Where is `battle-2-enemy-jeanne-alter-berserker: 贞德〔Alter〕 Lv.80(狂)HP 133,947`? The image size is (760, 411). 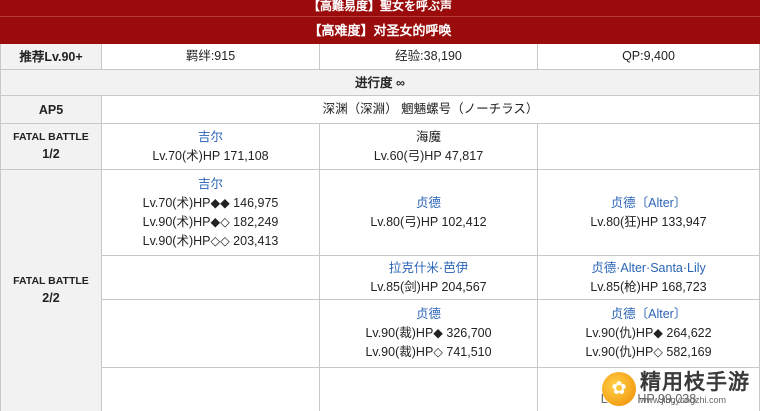 battle-2-enemy-jeanne-alter-berserker: 贞德〔Alter〕 Lv.80(狂)HP 133,947 is located at coordinates (649, 213).